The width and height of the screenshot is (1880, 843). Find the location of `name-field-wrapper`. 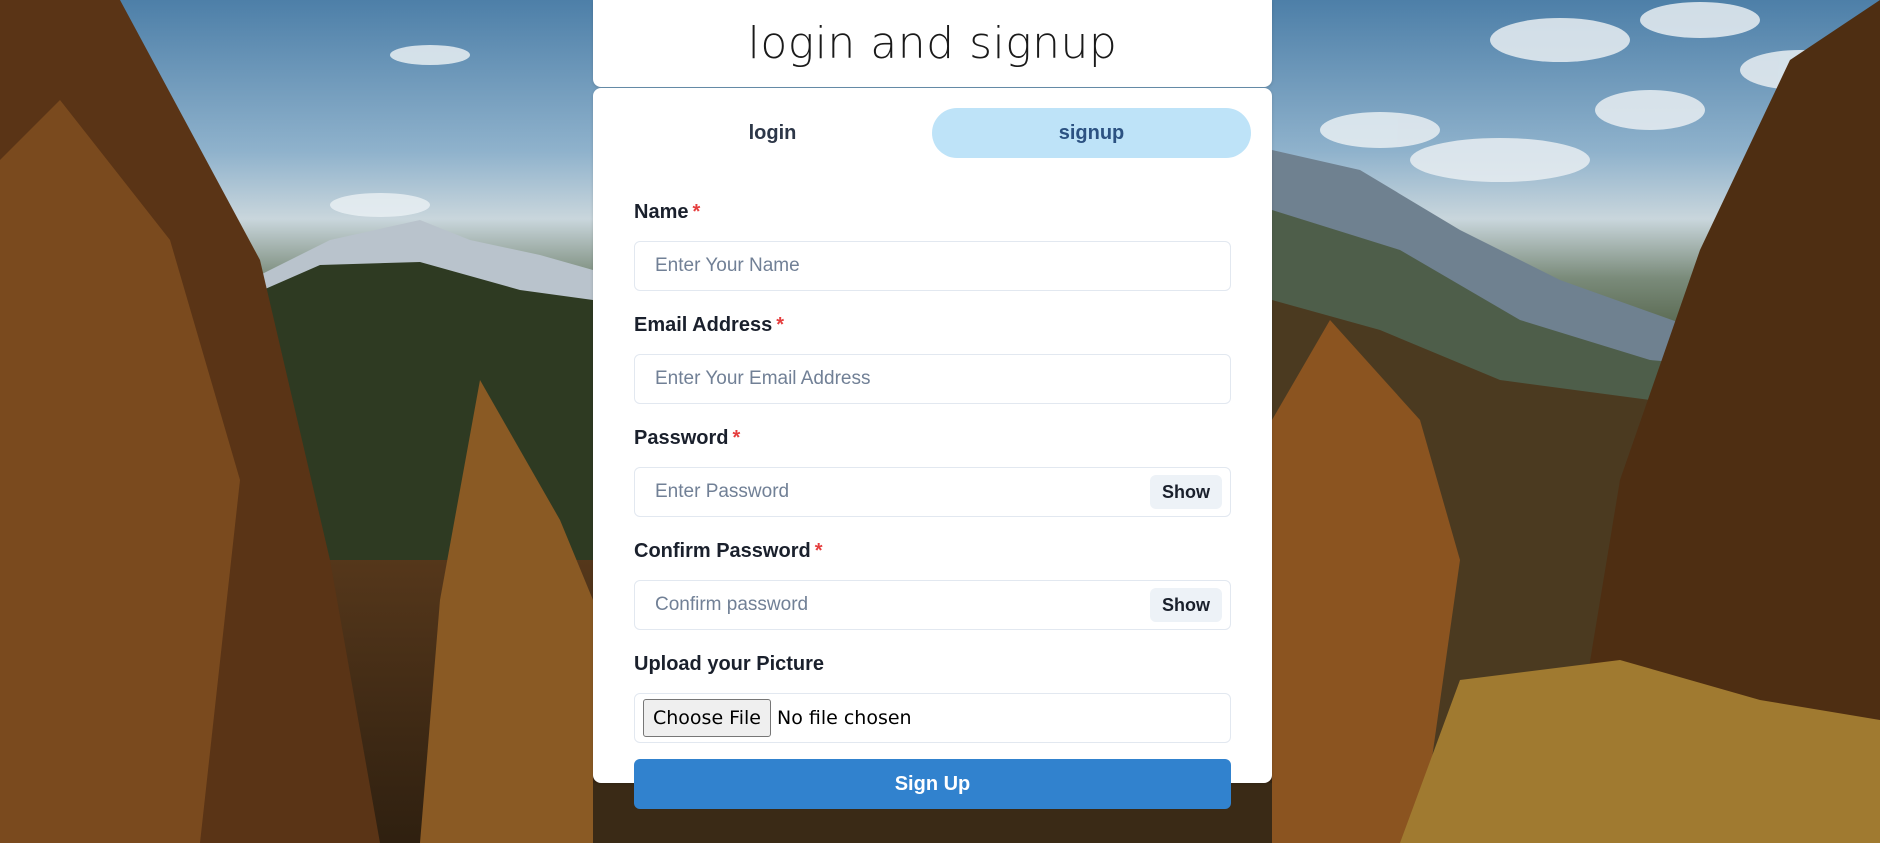

name-field-wrapper is located at coordinates (932, 266).